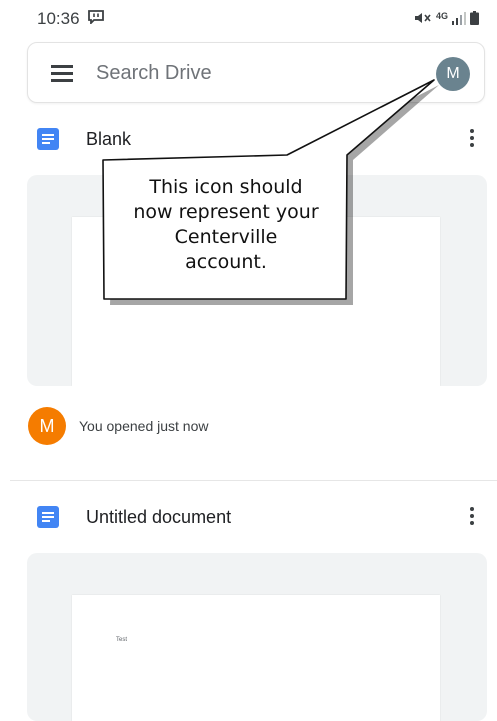 The image size is (497, 721). What do you see at coordinates (226, 237) in the screenshot?
I see `callout-line: Centerville` at bounding box center [226, 237].